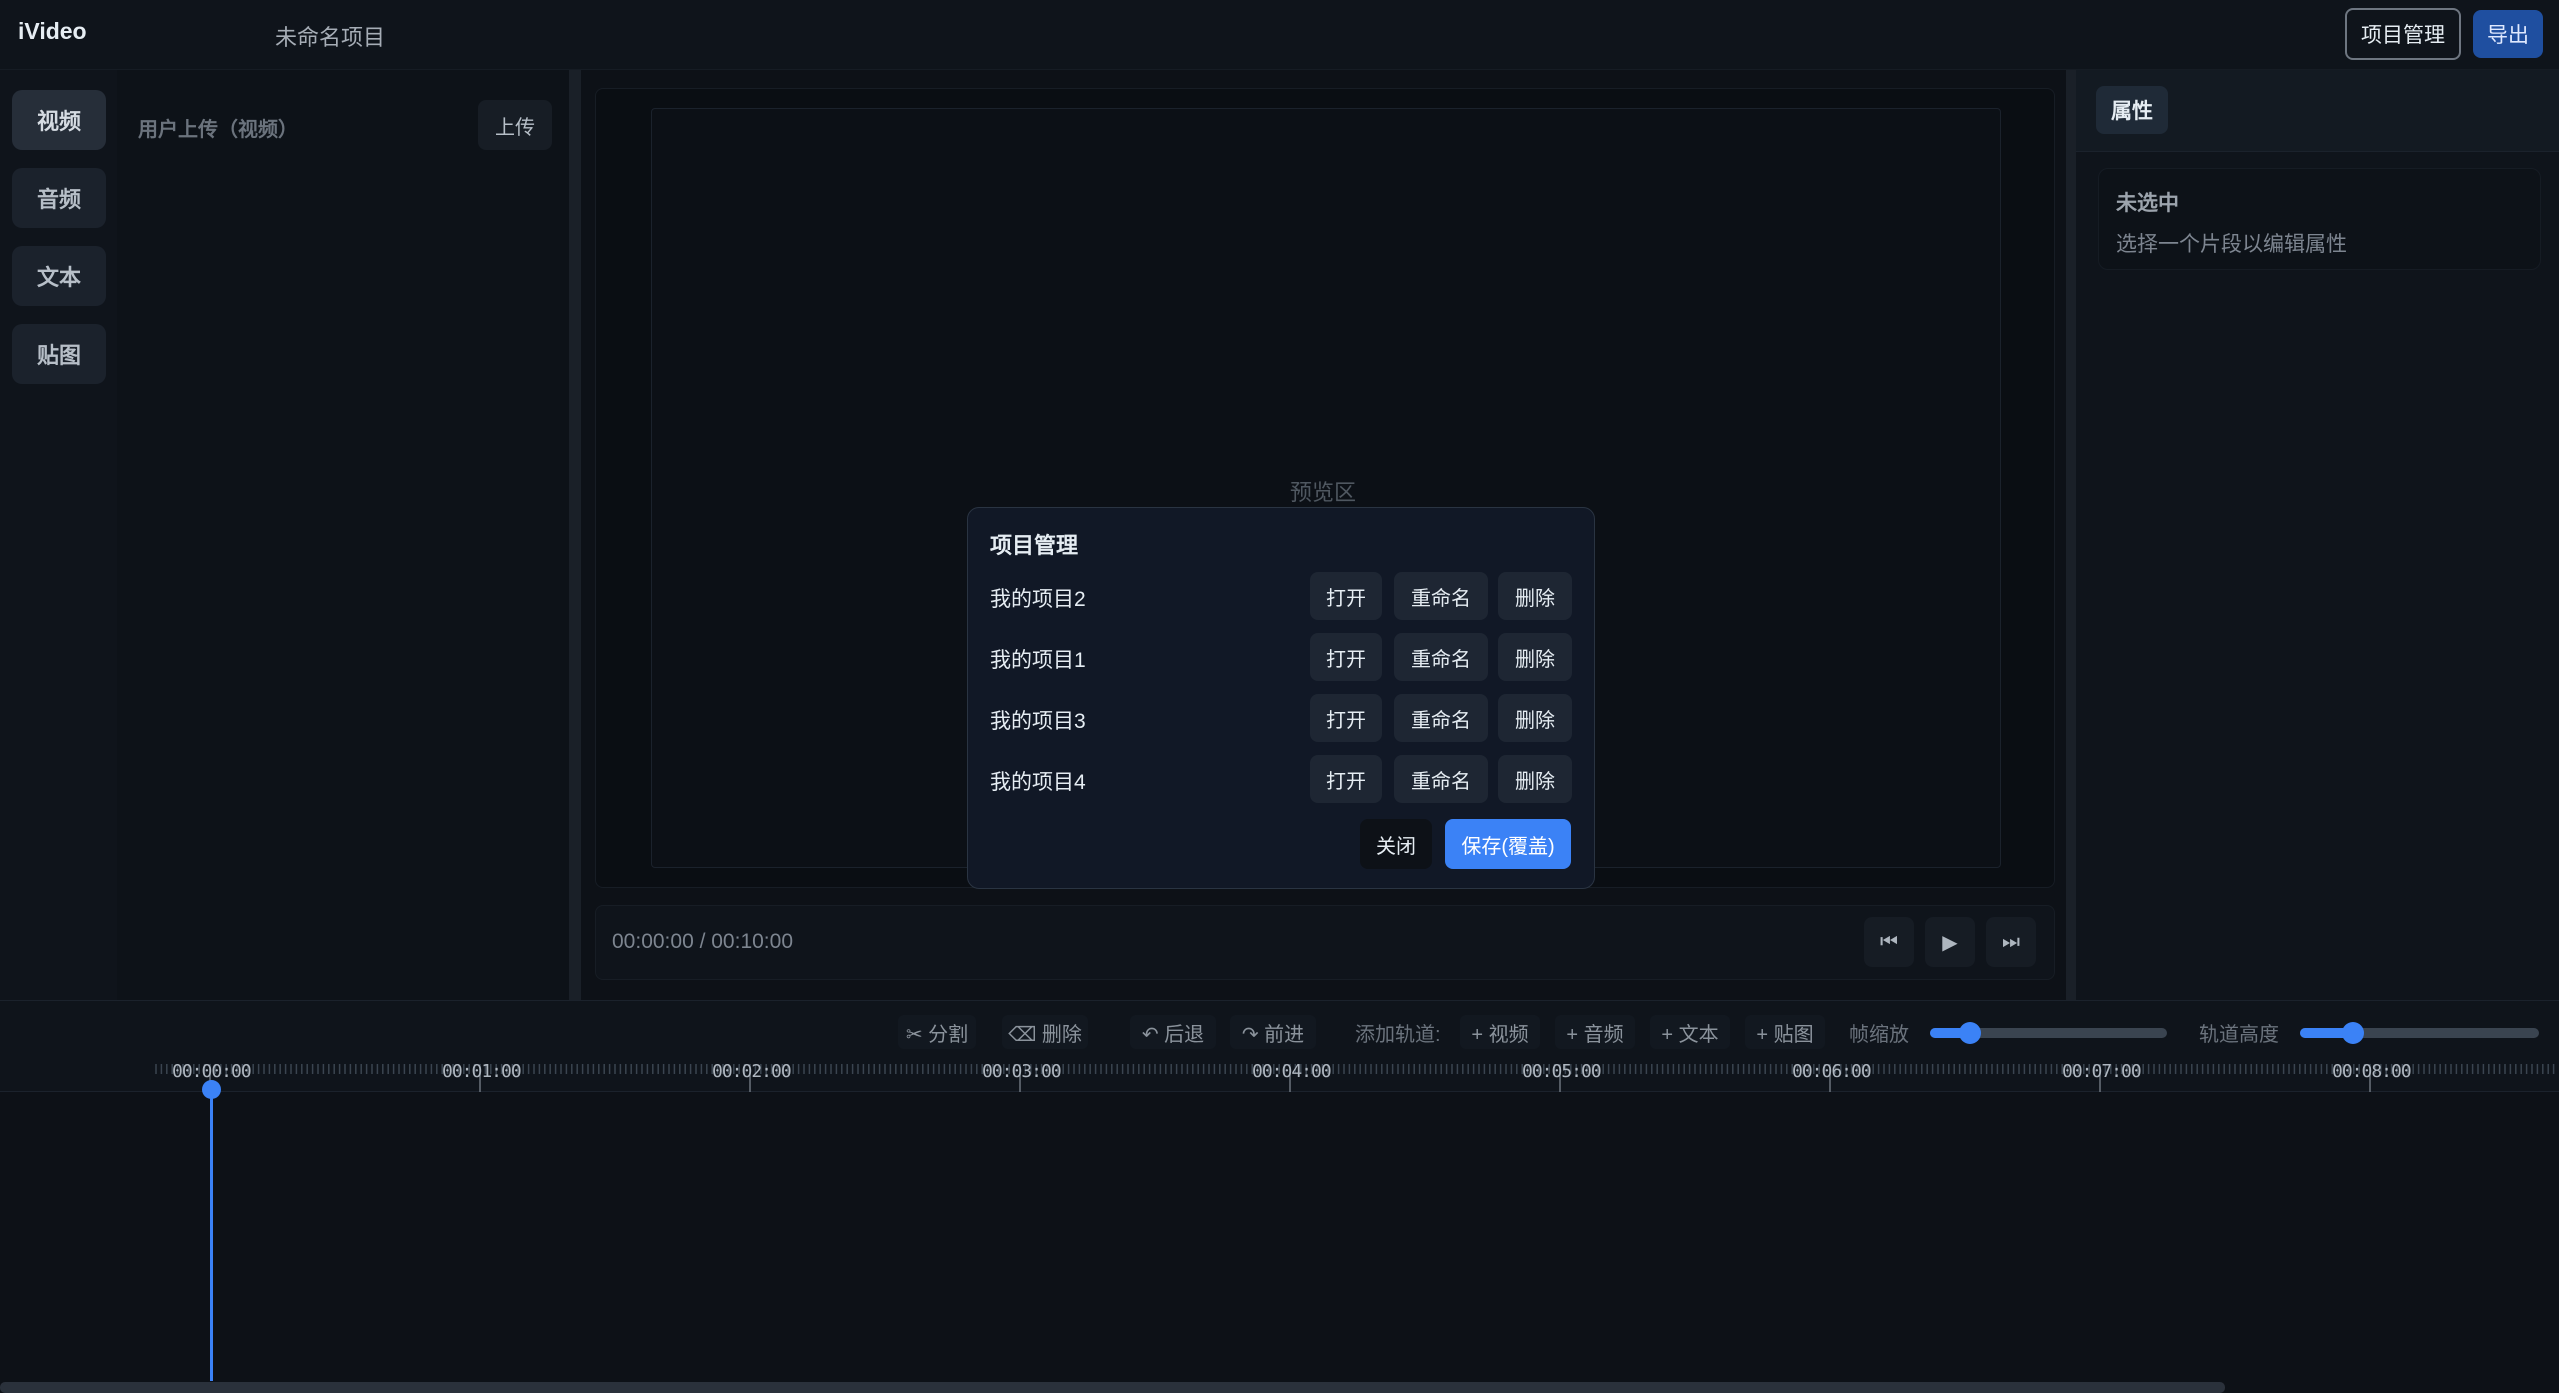 The height and width of the screenshot is (1393, 2559). Describe the element at coordinates (1038, 660) in the screenshot. I see `project-name-label: 我的项目1` at that location.